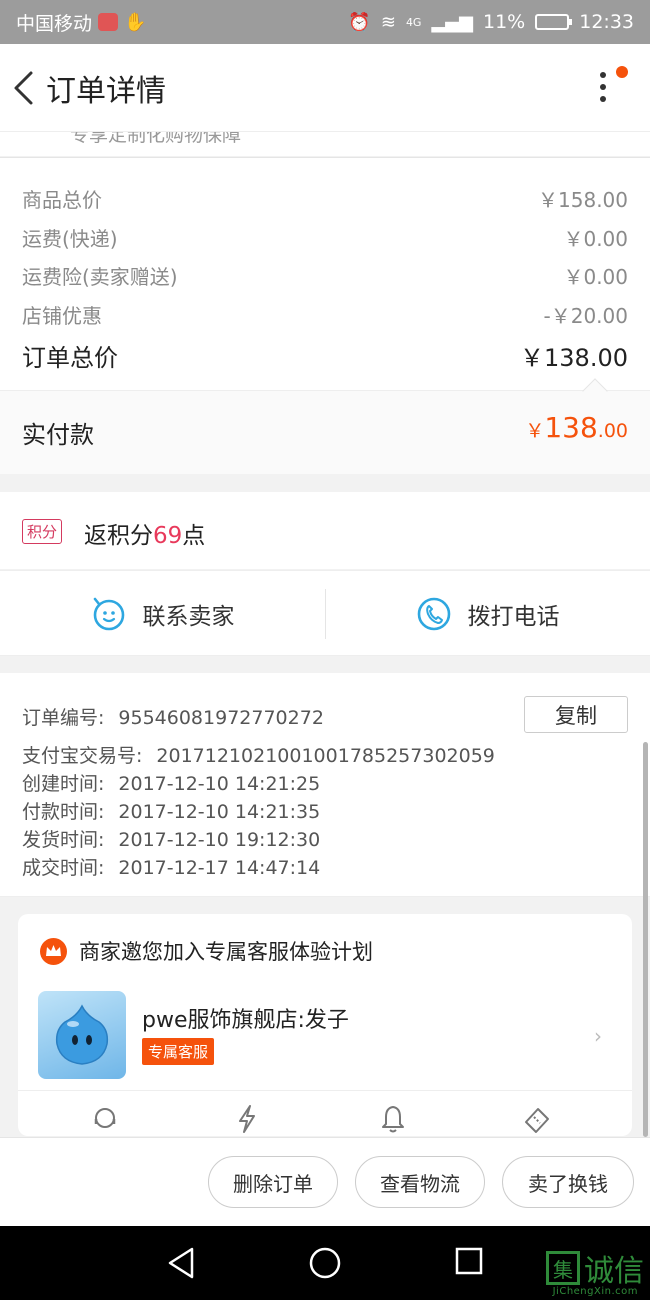 This screenshot has height=1300, width=650. Describe the element at coordinates (62, 316) in the screenshot. I see `price-row-label: 店铺优惠` at that location.